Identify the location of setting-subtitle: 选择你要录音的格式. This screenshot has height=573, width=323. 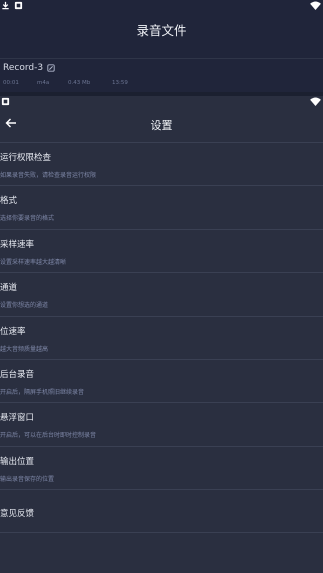
(27, 219).